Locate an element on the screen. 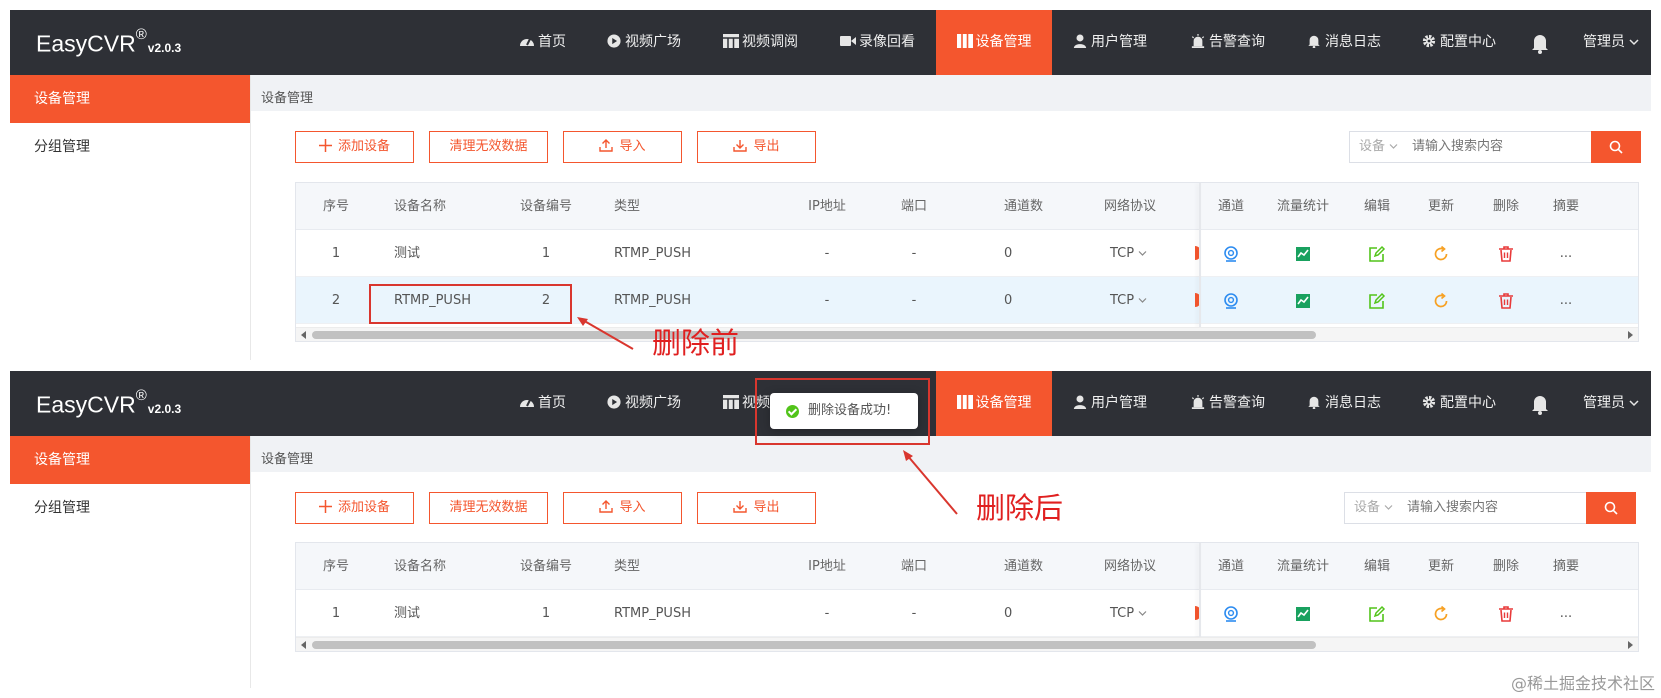 The width and height of the screenshot is (1661, 698). annotation-arrow-after is located at coordinates (930, 482).